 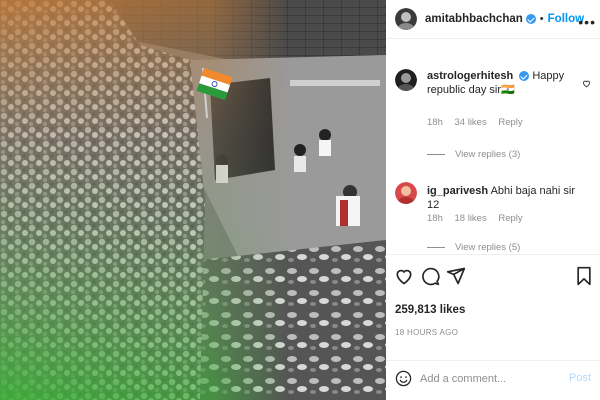 I want to click on view-replies-label: View replies (5), so click(x=488, y=247).